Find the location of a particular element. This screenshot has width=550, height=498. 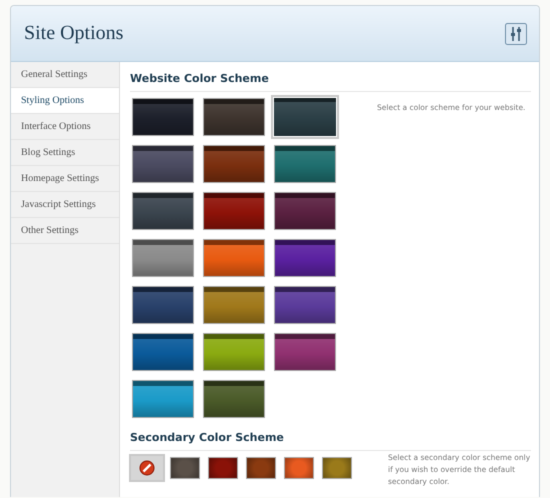

section-heading: Website Color Scheme is located at coordinates (330, 82).